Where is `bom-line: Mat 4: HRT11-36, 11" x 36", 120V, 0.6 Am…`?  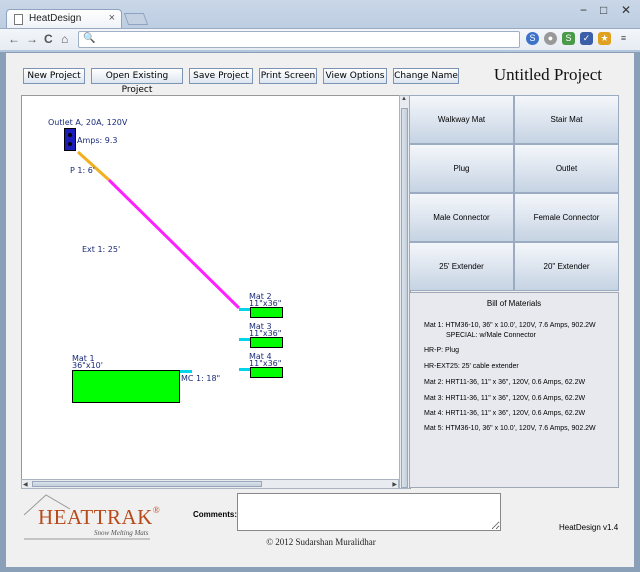 bom-line: Mat 4: HRT11-36, 11" x 36", 120V, 0.6 Am… is located at coordinates (505, 413).